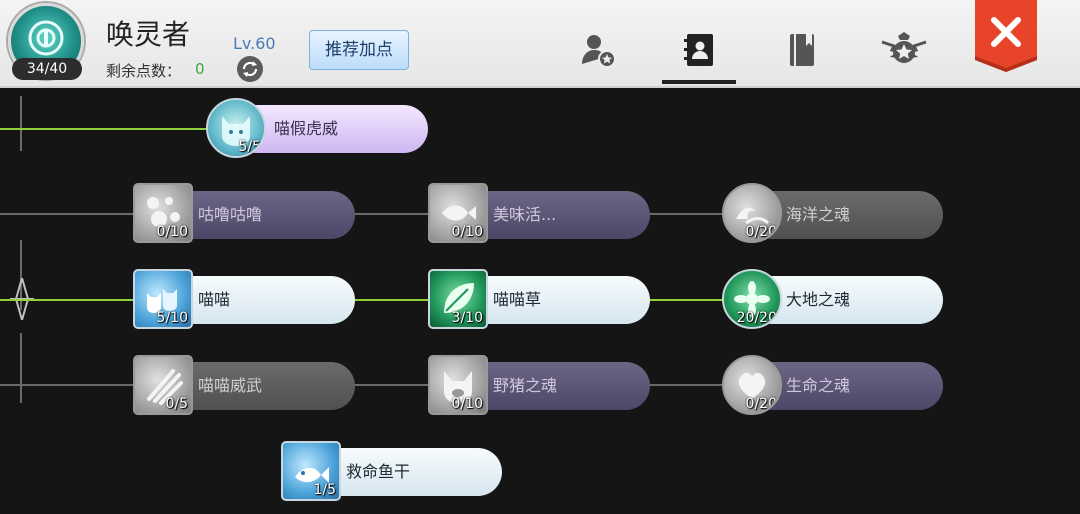  What do you see at coordinates (176, 404) in the screenshot?
I see `skill-count: 0/5` at bounding box center [176, 404].